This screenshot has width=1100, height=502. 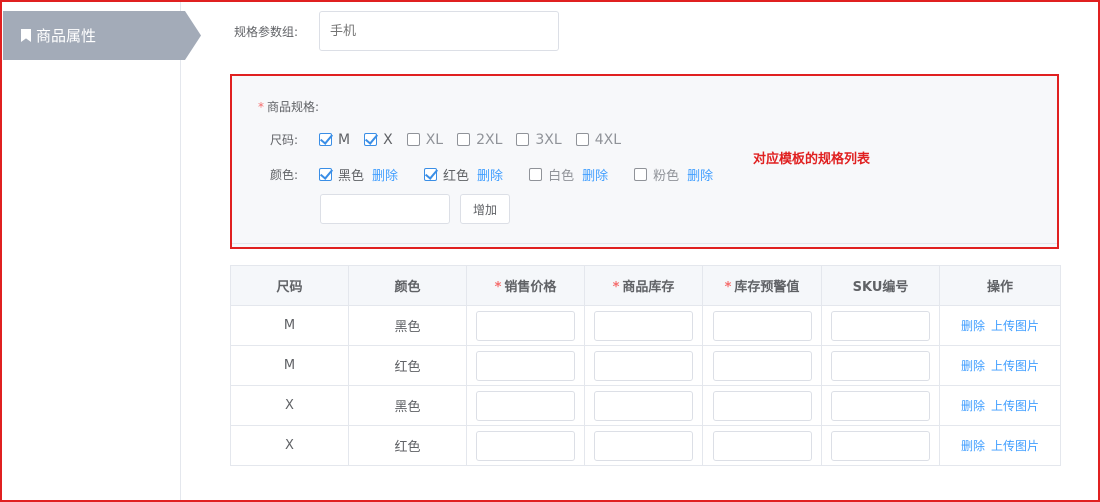 What do you see at coordinates (439, 31) in the screenshot?
I see `spec-group-input` at bounding box center [439, 31].